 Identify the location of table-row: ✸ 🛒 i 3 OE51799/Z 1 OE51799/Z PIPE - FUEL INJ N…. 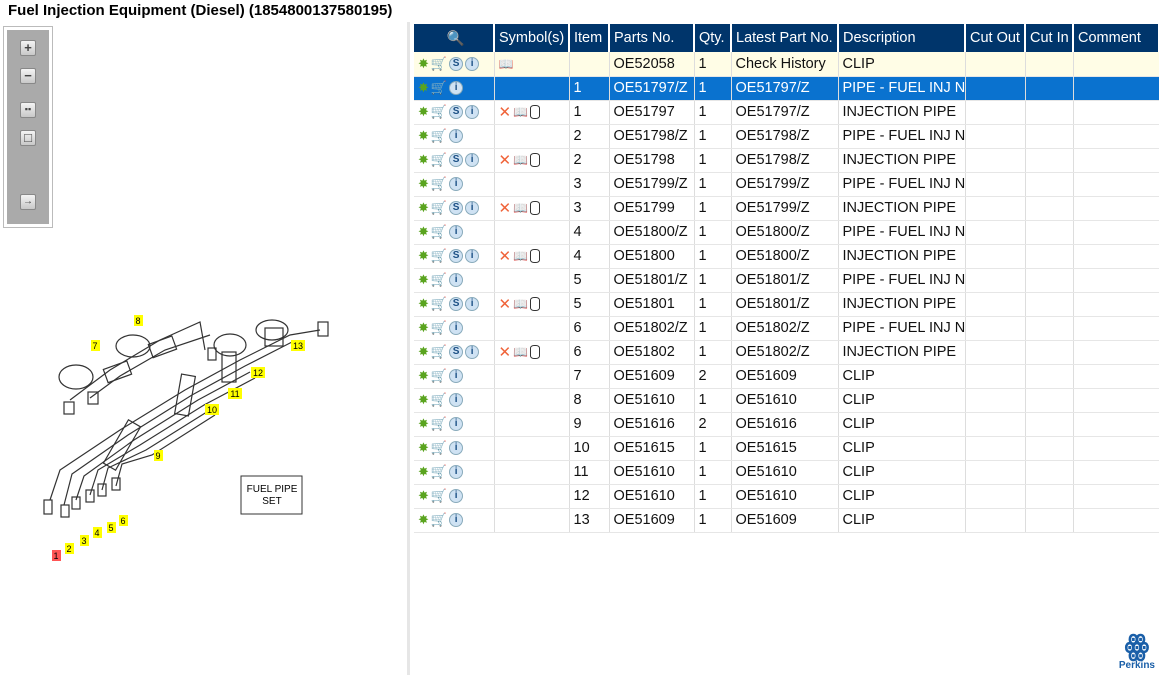
(786, 184).